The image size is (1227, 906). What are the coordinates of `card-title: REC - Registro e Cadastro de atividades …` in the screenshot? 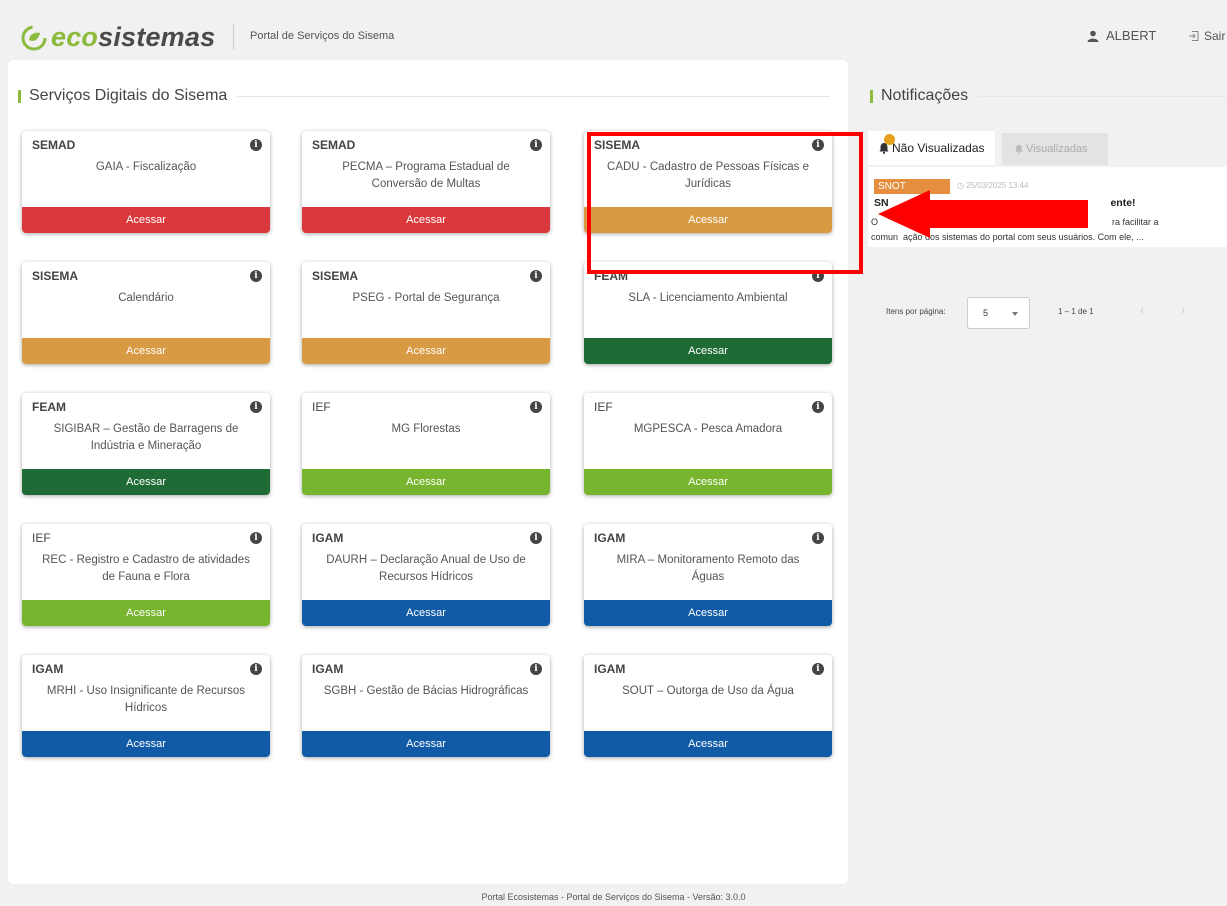 It's located at (146, 568).